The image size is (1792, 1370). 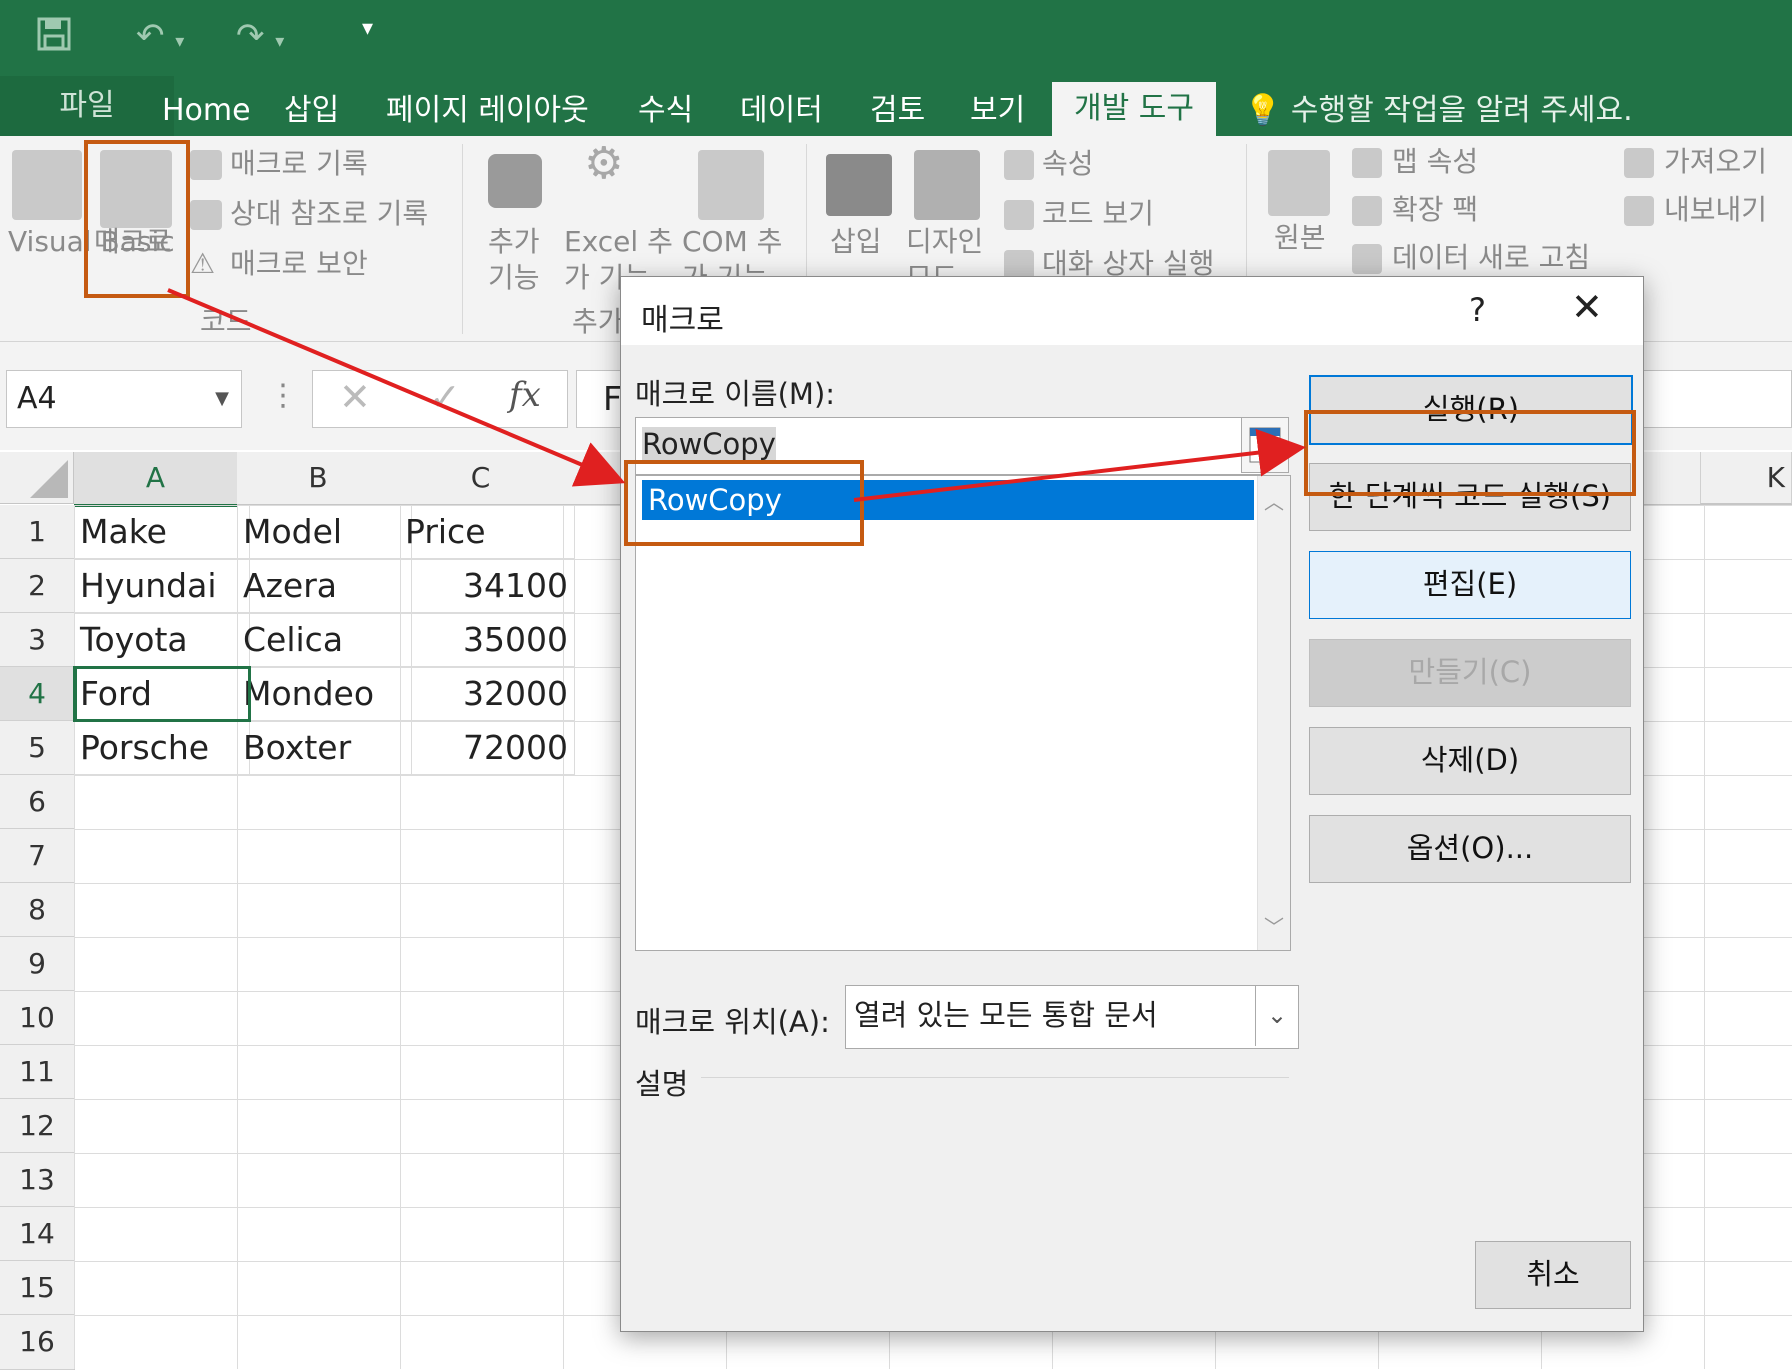 I want to click on properties-icon, so click(x=1019, y=165).